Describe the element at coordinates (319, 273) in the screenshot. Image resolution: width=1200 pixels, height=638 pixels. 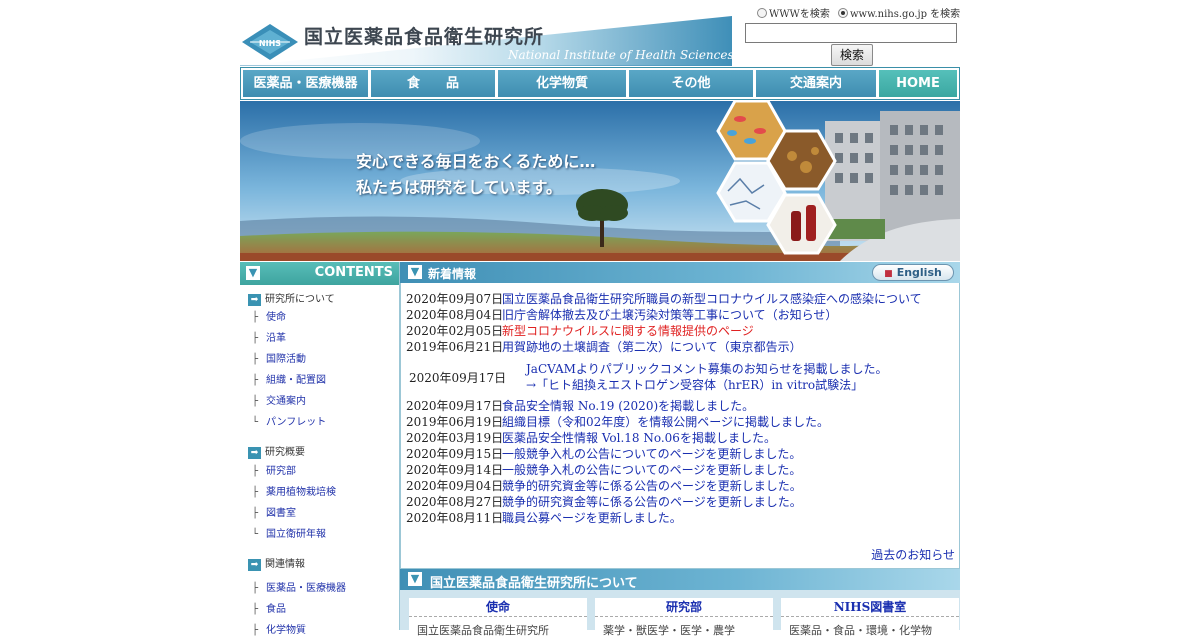
I see `contents-header: ▼ CONTENTS` at that location.